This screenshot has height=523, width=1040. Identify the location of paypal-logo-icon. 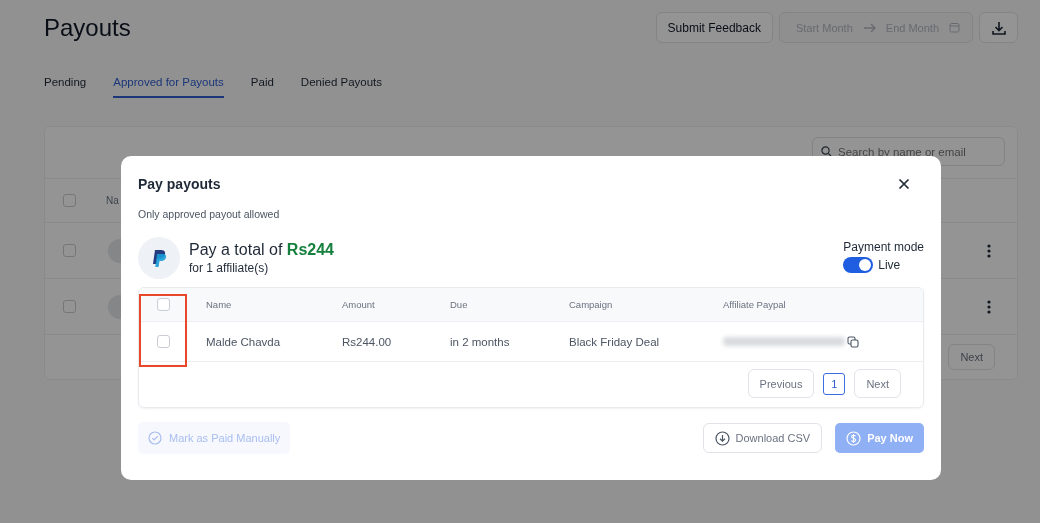
(159, 258).